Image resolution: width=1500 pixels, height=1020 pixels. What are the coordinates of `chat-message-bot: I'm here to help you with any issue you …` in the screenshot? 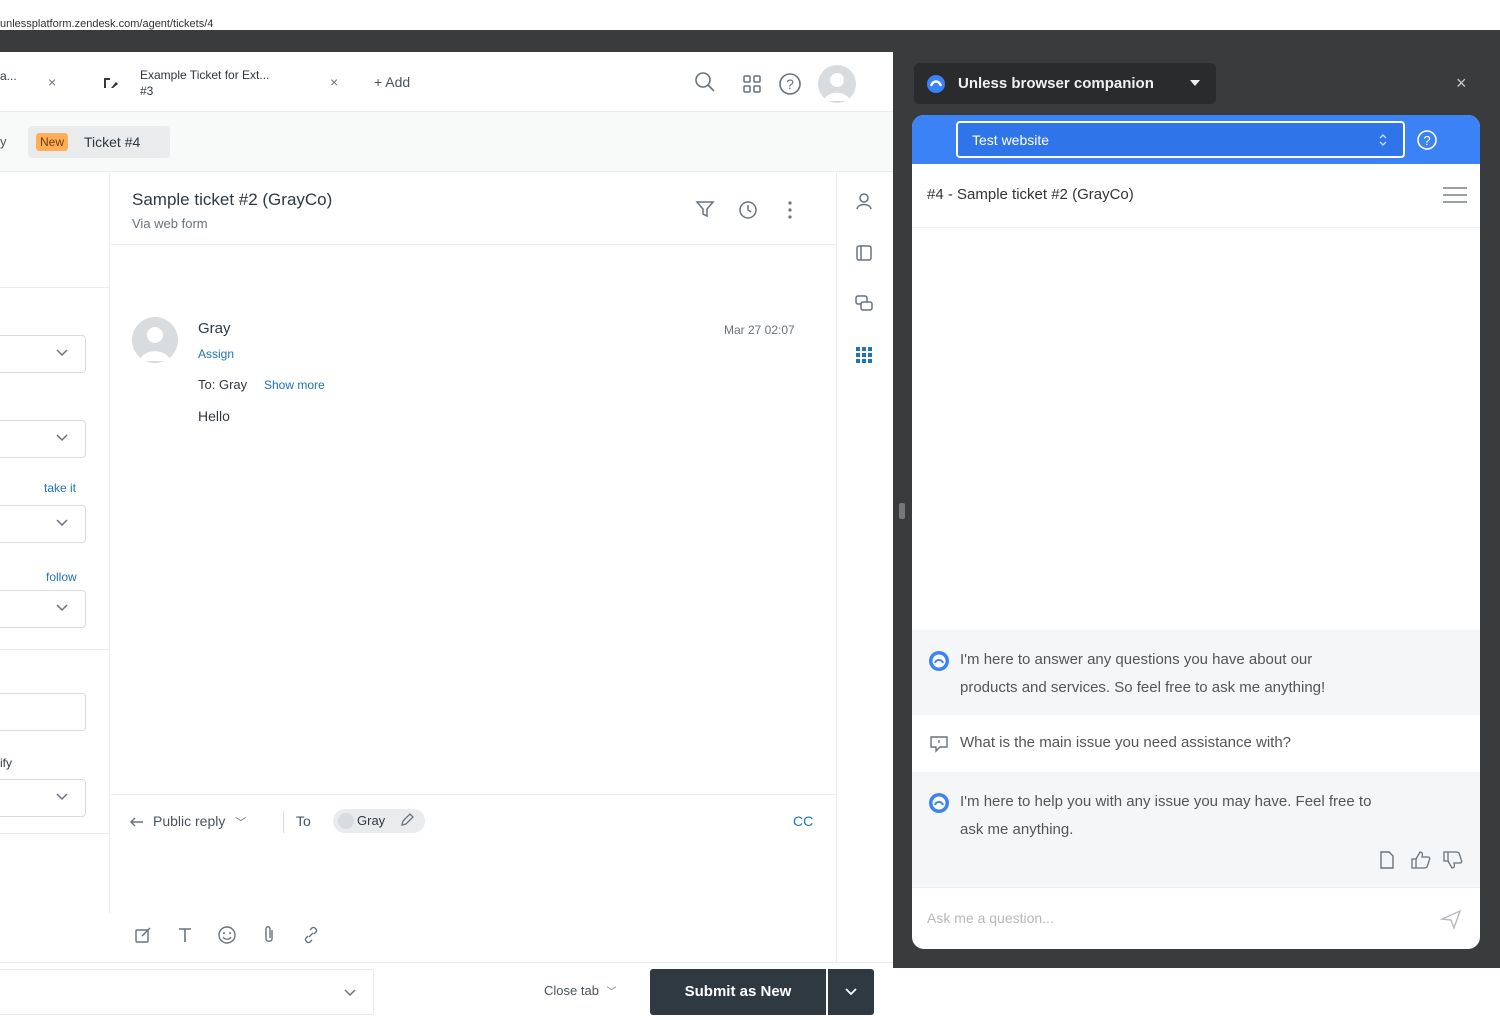 It's located at (1196, 829).